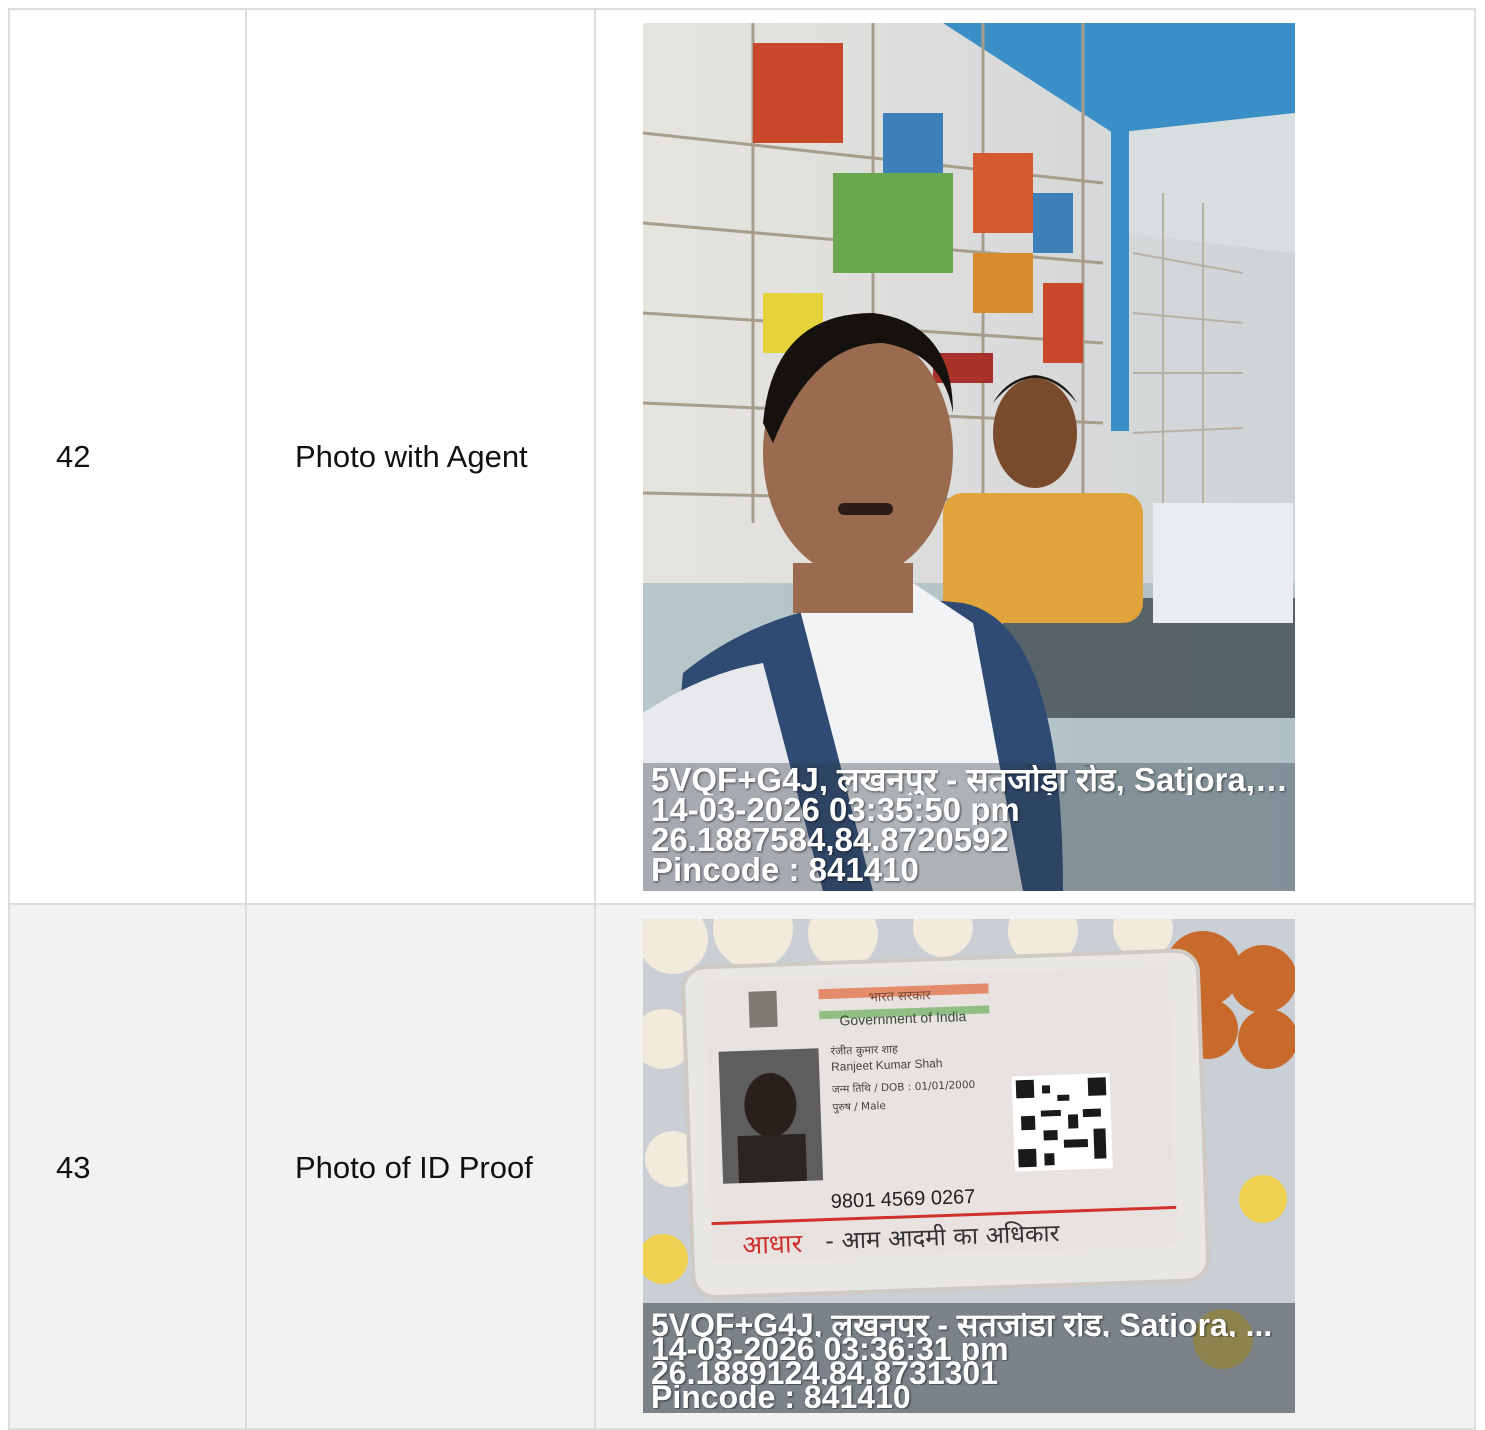 Image resolution: width=1485 pixels, height=1430 pixels. What do you see at coordinates (859, 1107) in the screenshot?
I see `card-gender: पुरुष / Male` at bounding box center [859, 1107].